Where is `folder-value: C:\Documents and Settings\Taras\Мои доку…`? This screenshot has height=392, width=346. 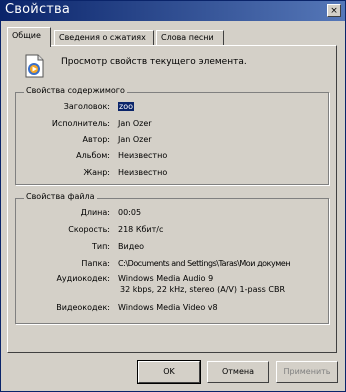
folder-value: C:\Documents and Settings\Taras\Мои доку… is located at coordinates (204, 263).